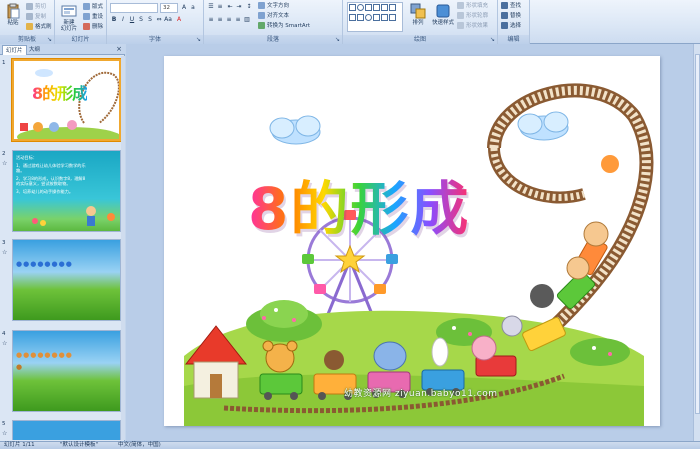 The image size is (700, 449). I want to click on justify-icon: ≡, so click(238, 20).